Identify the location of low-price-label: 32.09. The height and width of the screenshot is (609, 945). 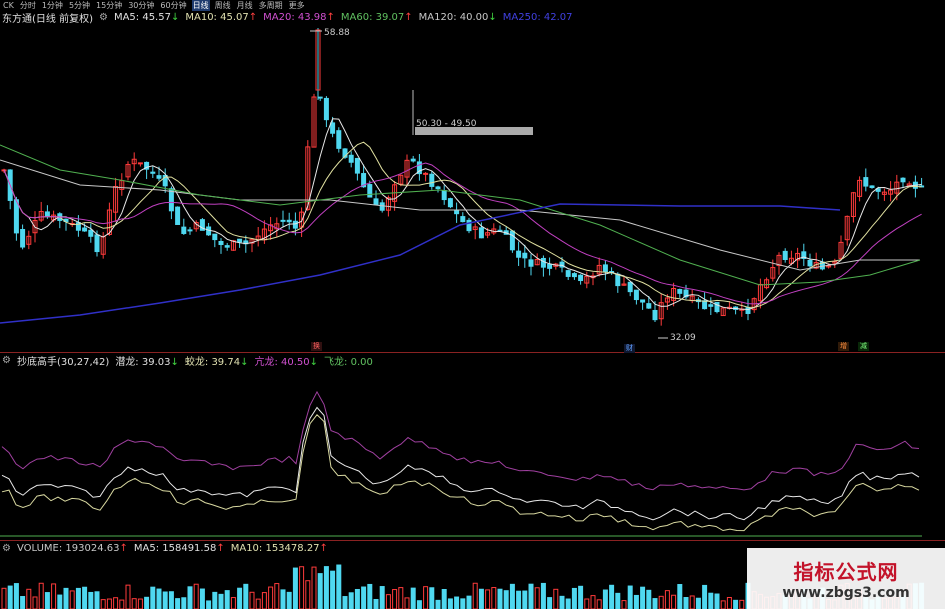
(683, 338).